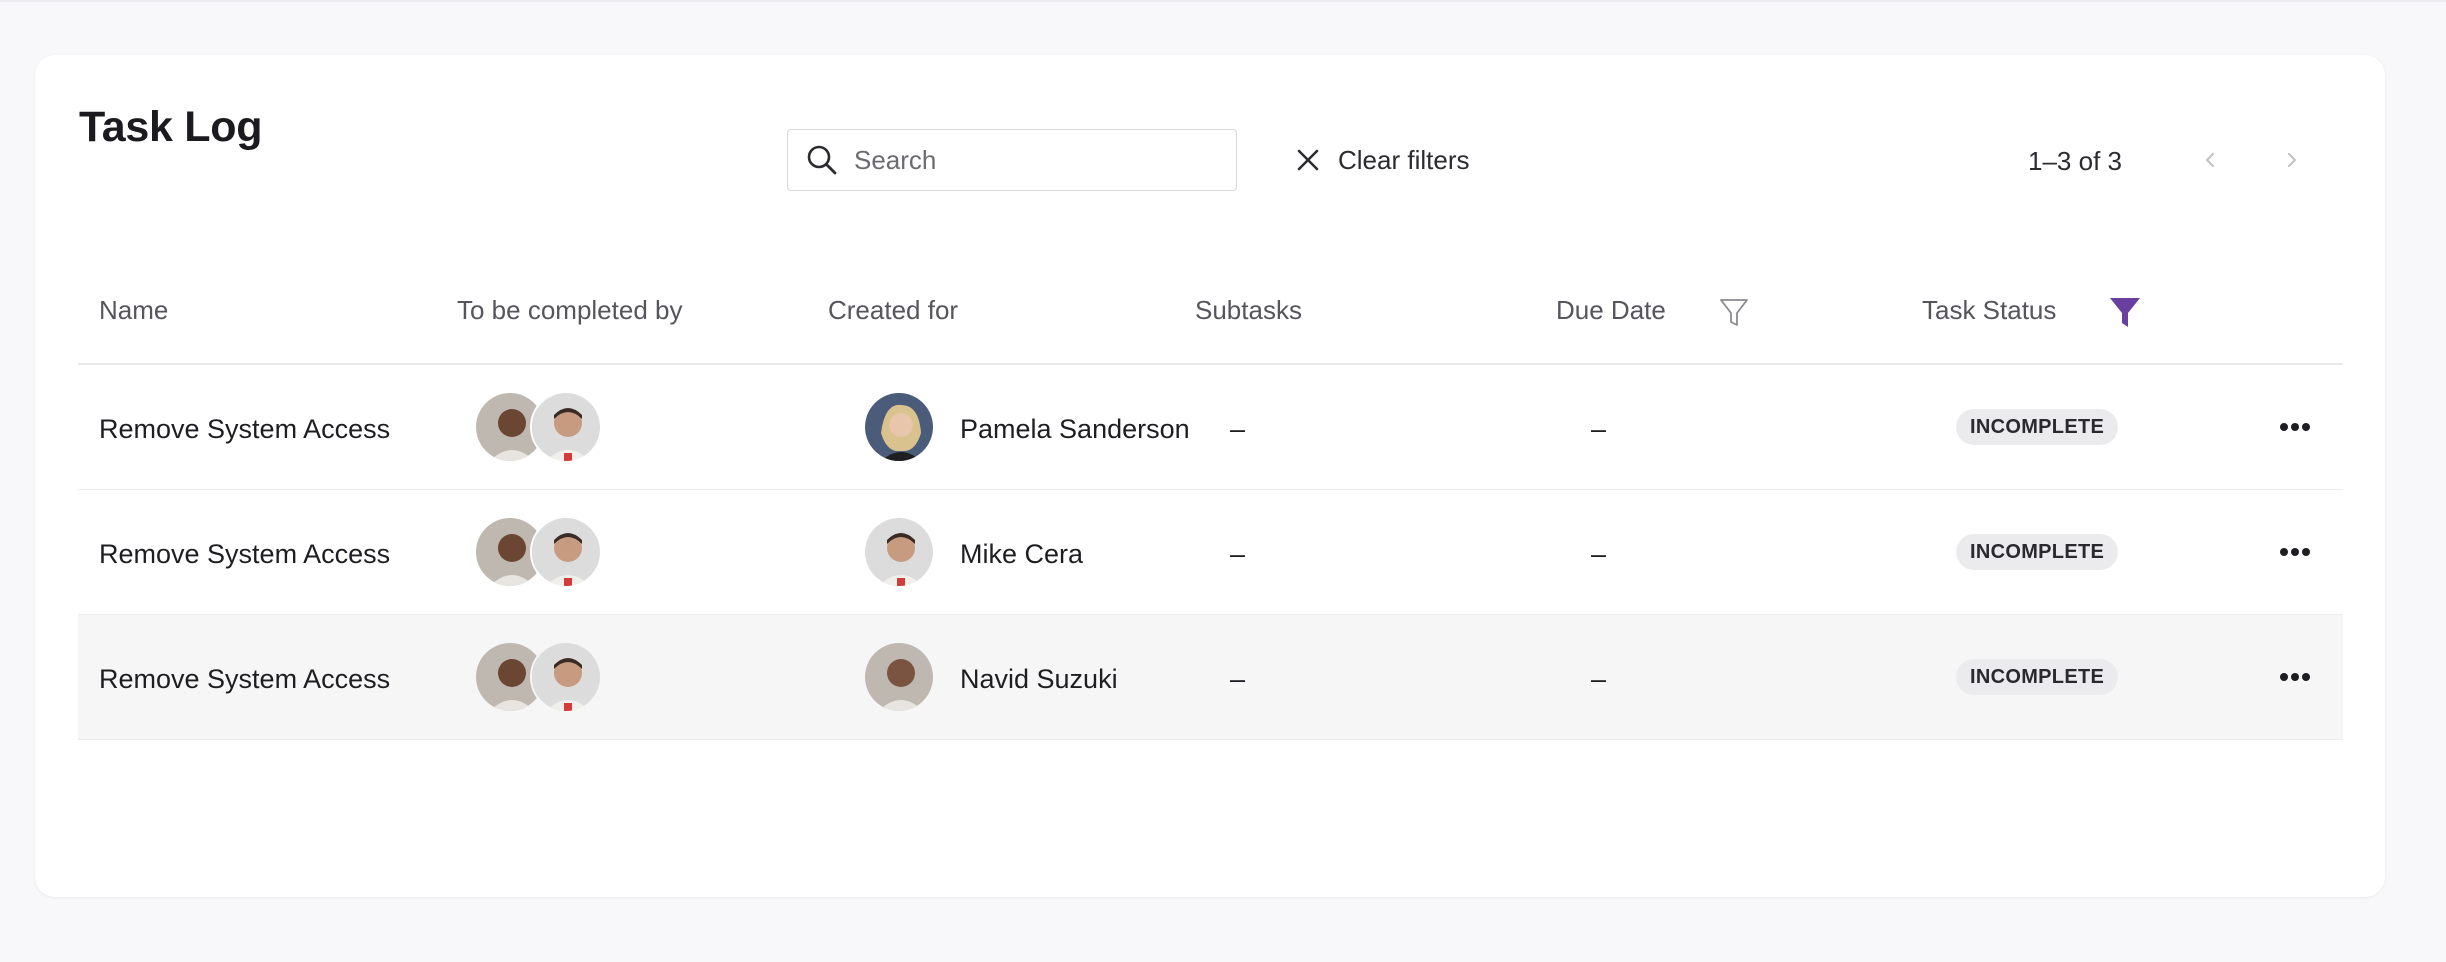 The image size is (2446, 962). I want to click on chevron-left-icon, so click(2210, 160).